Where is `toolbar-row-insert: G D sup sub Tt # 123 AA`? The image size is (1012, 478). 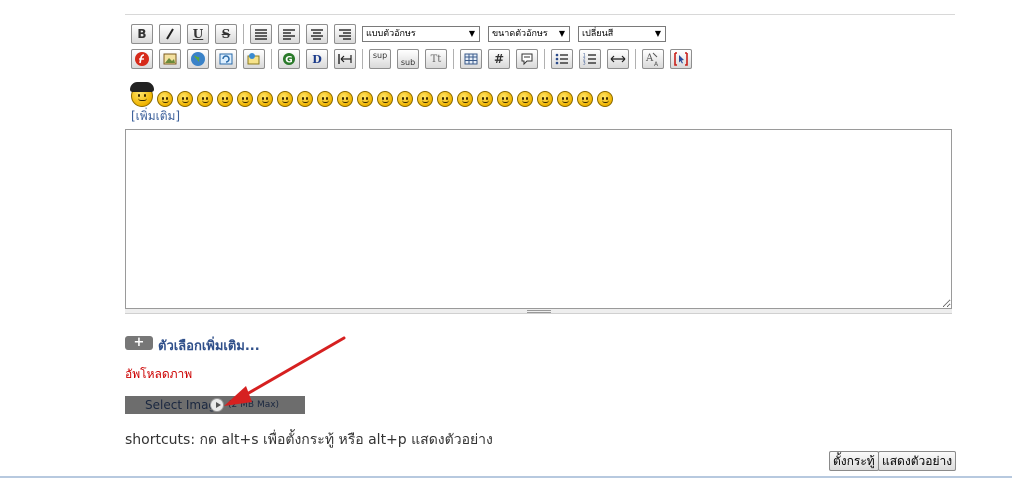
toolbar-row-insert: G D sup sub Tt # 123 AA is located at coordinates (414, 59).